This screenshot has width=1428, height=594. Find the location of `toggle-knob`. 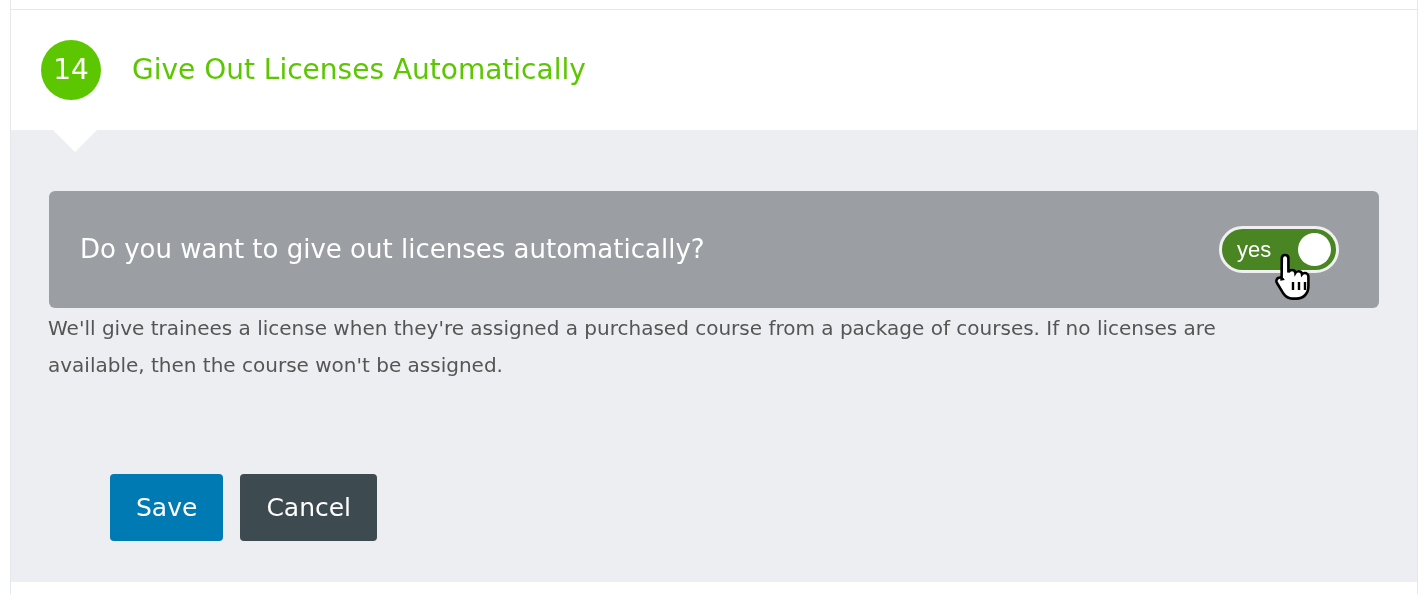

toggle-knob is located at coordinates (1314, 249).